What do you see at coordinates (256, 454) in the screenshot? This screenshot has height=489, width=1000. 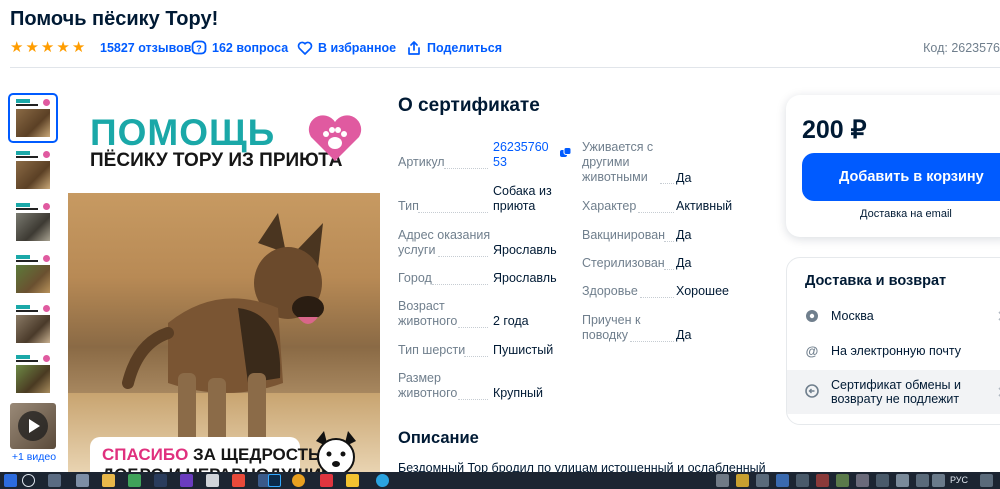 I see `thanks-text: ЗА ЩЕДРОСТЬ,` at bounding box center [256, 454].